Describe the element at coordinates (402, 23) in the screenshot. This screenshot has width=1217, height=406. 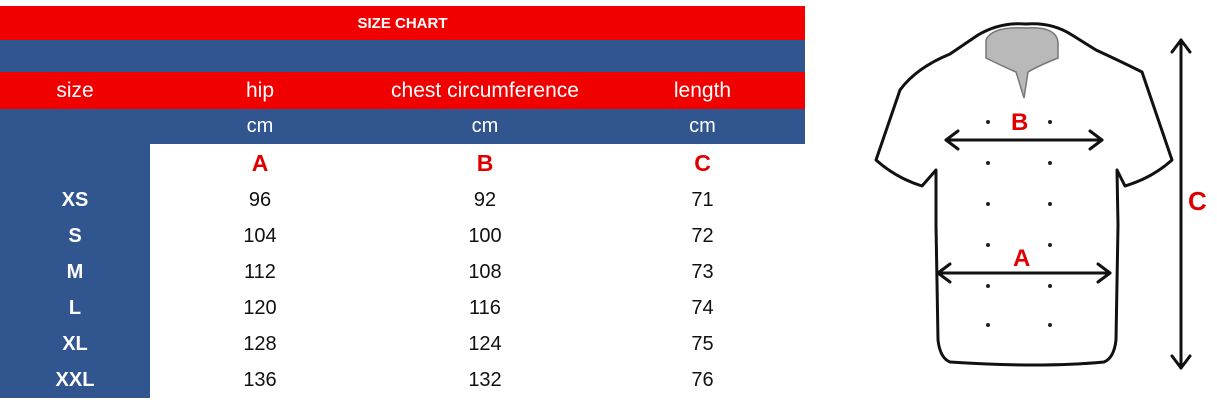
I see `size-chart-title: SIZE CHART` at that location.